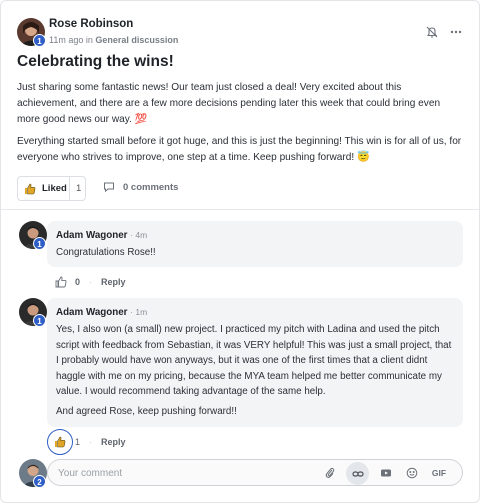 The image size is (480, 503). Describe the element at coordinates (75, 188) in the screenshot. I see `like-count: 1` at that location.